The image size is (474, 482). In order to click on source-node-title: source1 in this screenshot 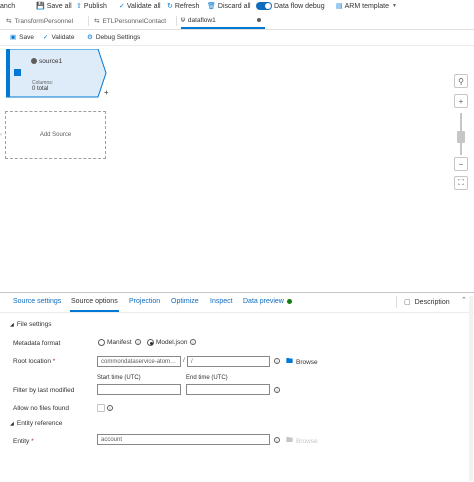, I will do `click(51, 61)`.